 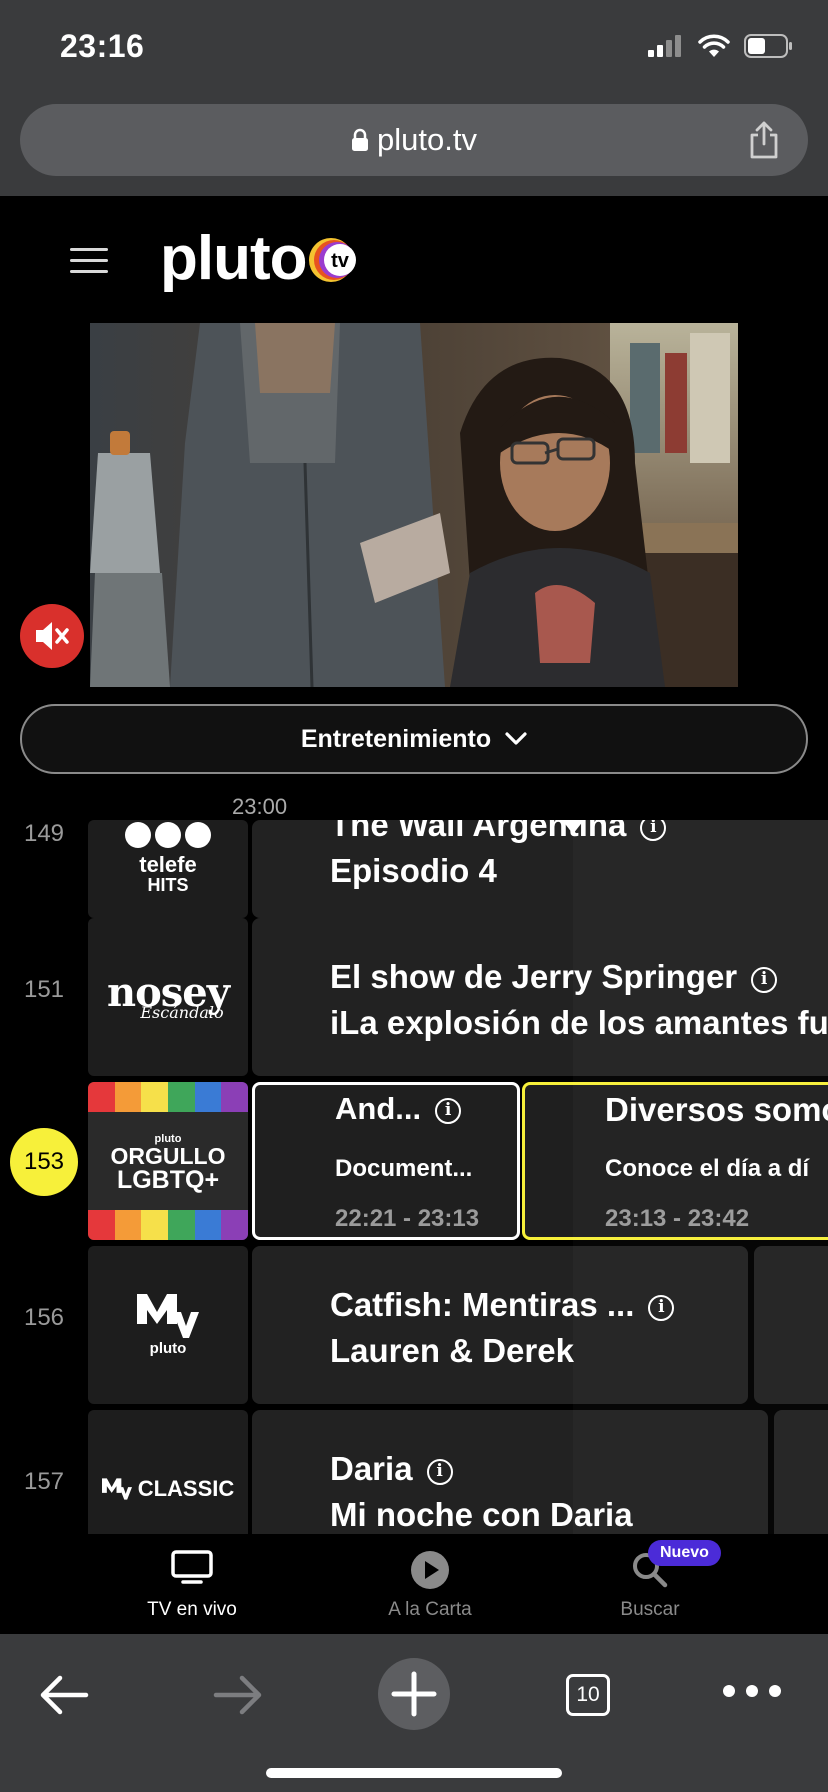 What do you see at coordinates (677, 1218) in the screenshot?
I see `program-time: 23:13 - 23:42` at bounding box center [677, 1218].